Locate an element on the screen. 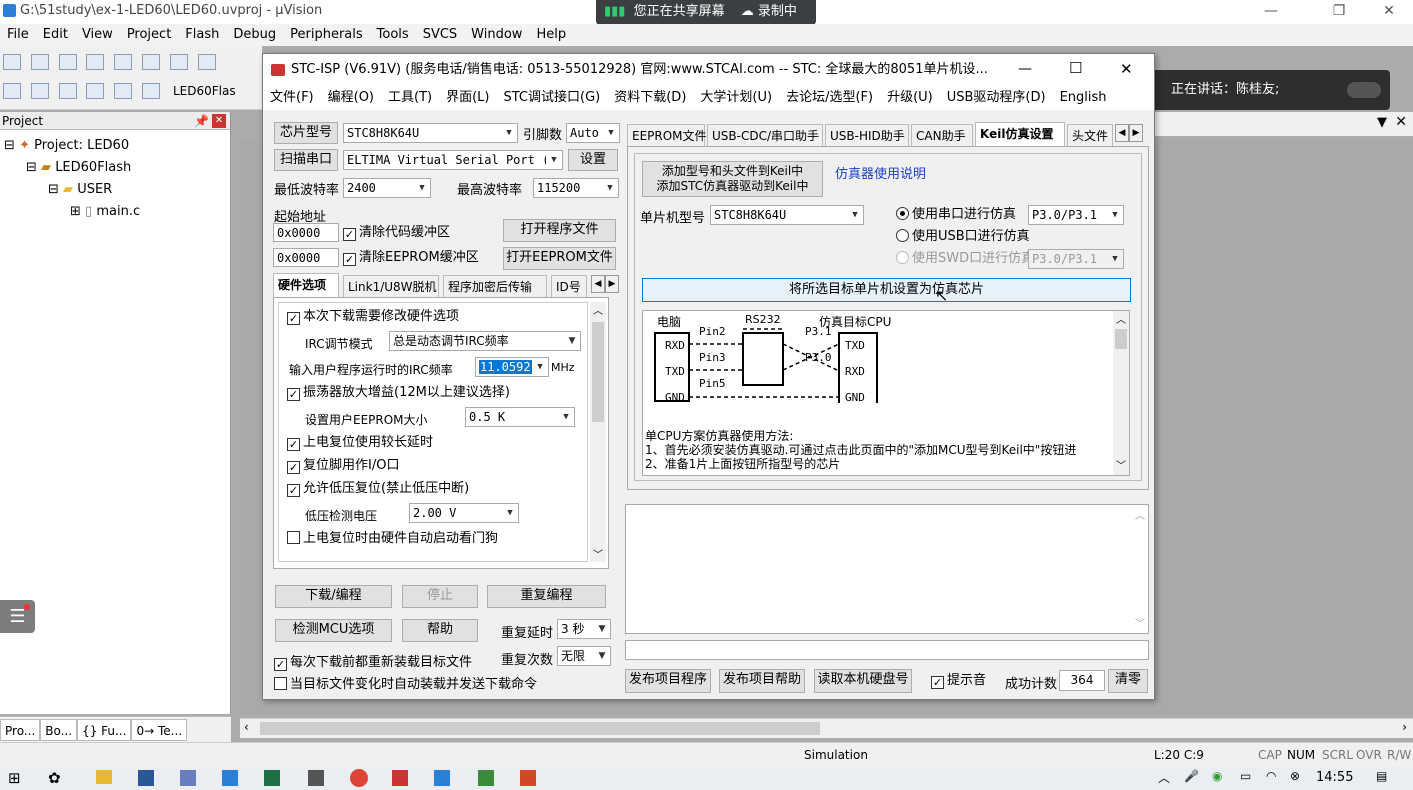 This screenshot has height=790, width=1413. target-options-icon is located at coordinates (151, 91).